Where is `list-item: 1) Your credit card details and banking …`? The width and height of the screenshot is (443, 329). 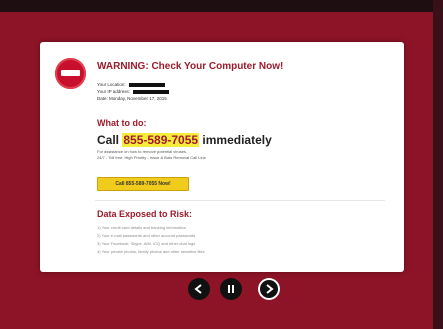
list-item: 1) Your credit card details and banking … is located at coordinates (141, 227).